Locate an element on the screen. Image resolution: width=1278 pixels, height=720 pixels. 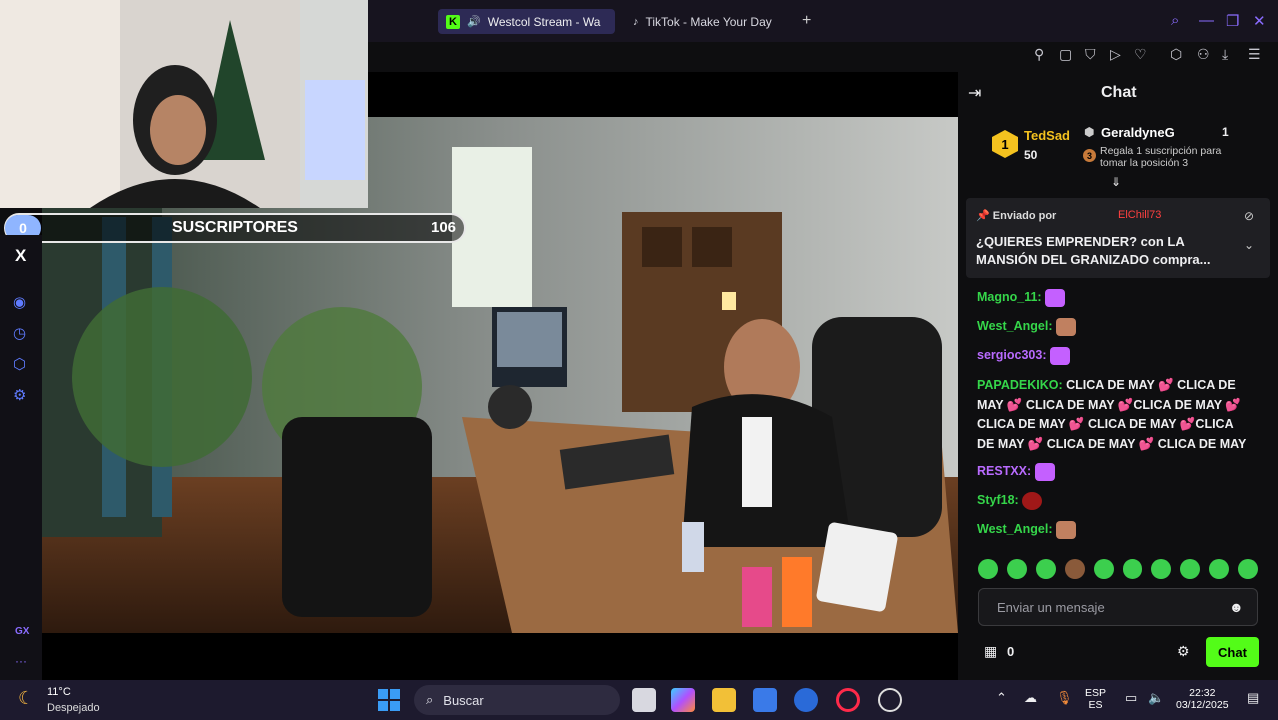
windows-start-icon is located at coordinates (389, 700).